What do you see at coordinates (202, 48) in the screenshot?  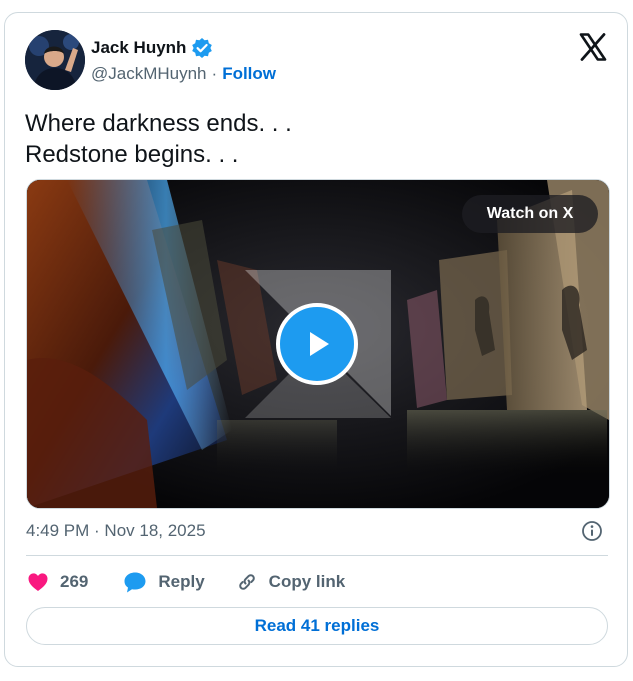 I see `verified-badge-icon` at bounding box center [202, 48].